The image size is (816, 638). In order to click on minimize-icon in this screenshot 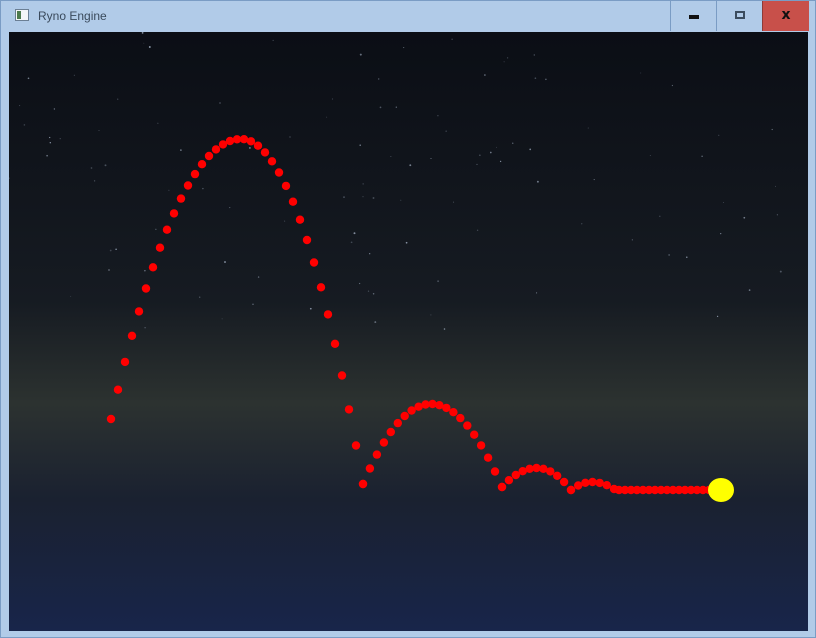, I will do `click(694, 17)`.